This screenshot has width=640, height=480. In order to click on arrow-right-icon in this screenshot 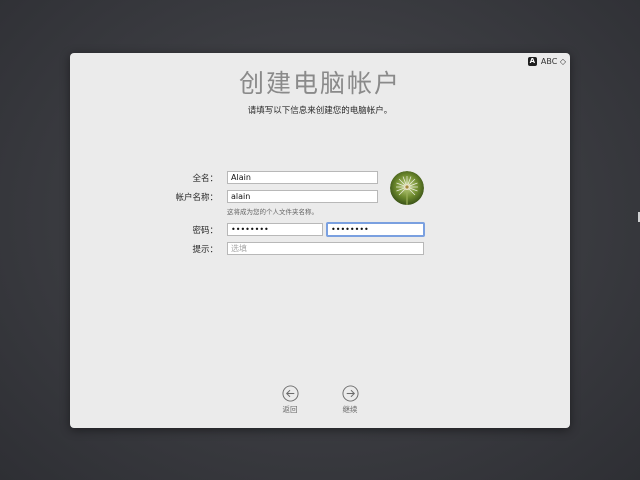, I will do `click(350, 393)`.